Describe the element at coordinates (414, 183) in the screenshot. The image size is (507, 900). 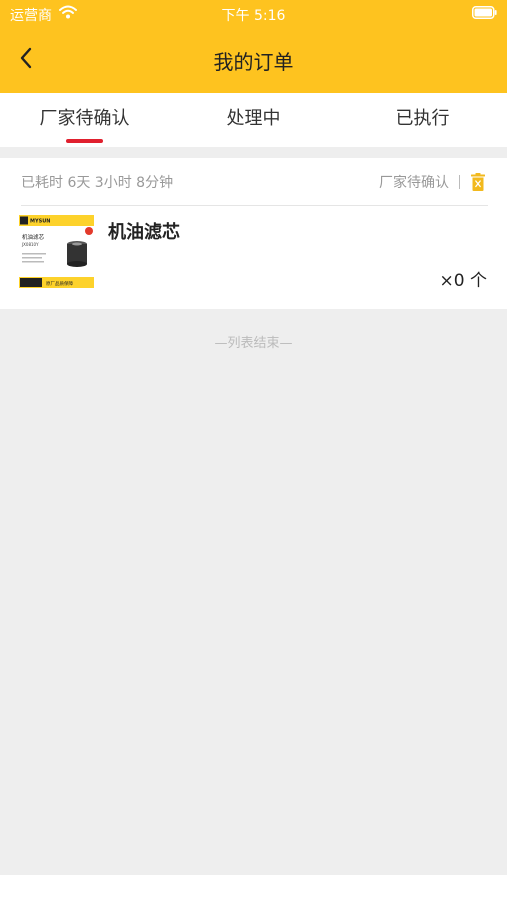
I see `order-status: 厂家待确认` at that location.